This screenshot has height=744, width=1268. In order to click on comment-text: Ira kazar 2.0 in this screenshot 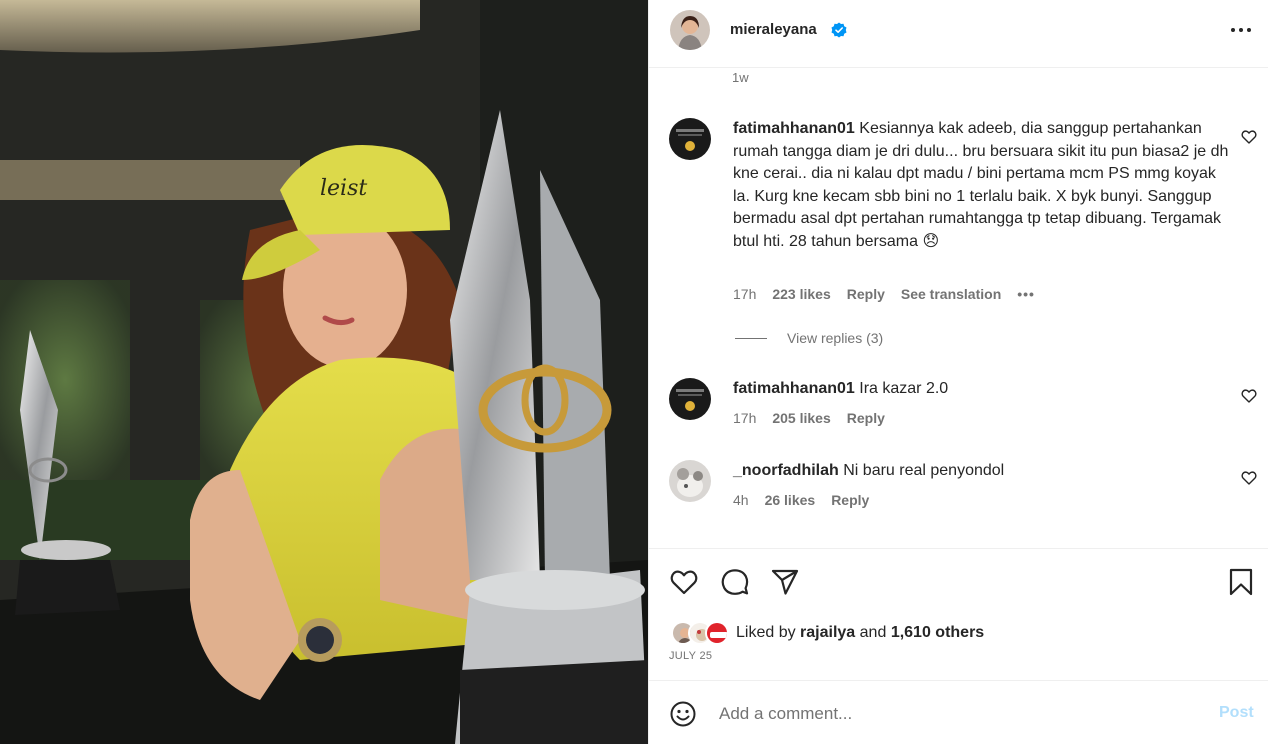, I will do `click(904, 388)`.